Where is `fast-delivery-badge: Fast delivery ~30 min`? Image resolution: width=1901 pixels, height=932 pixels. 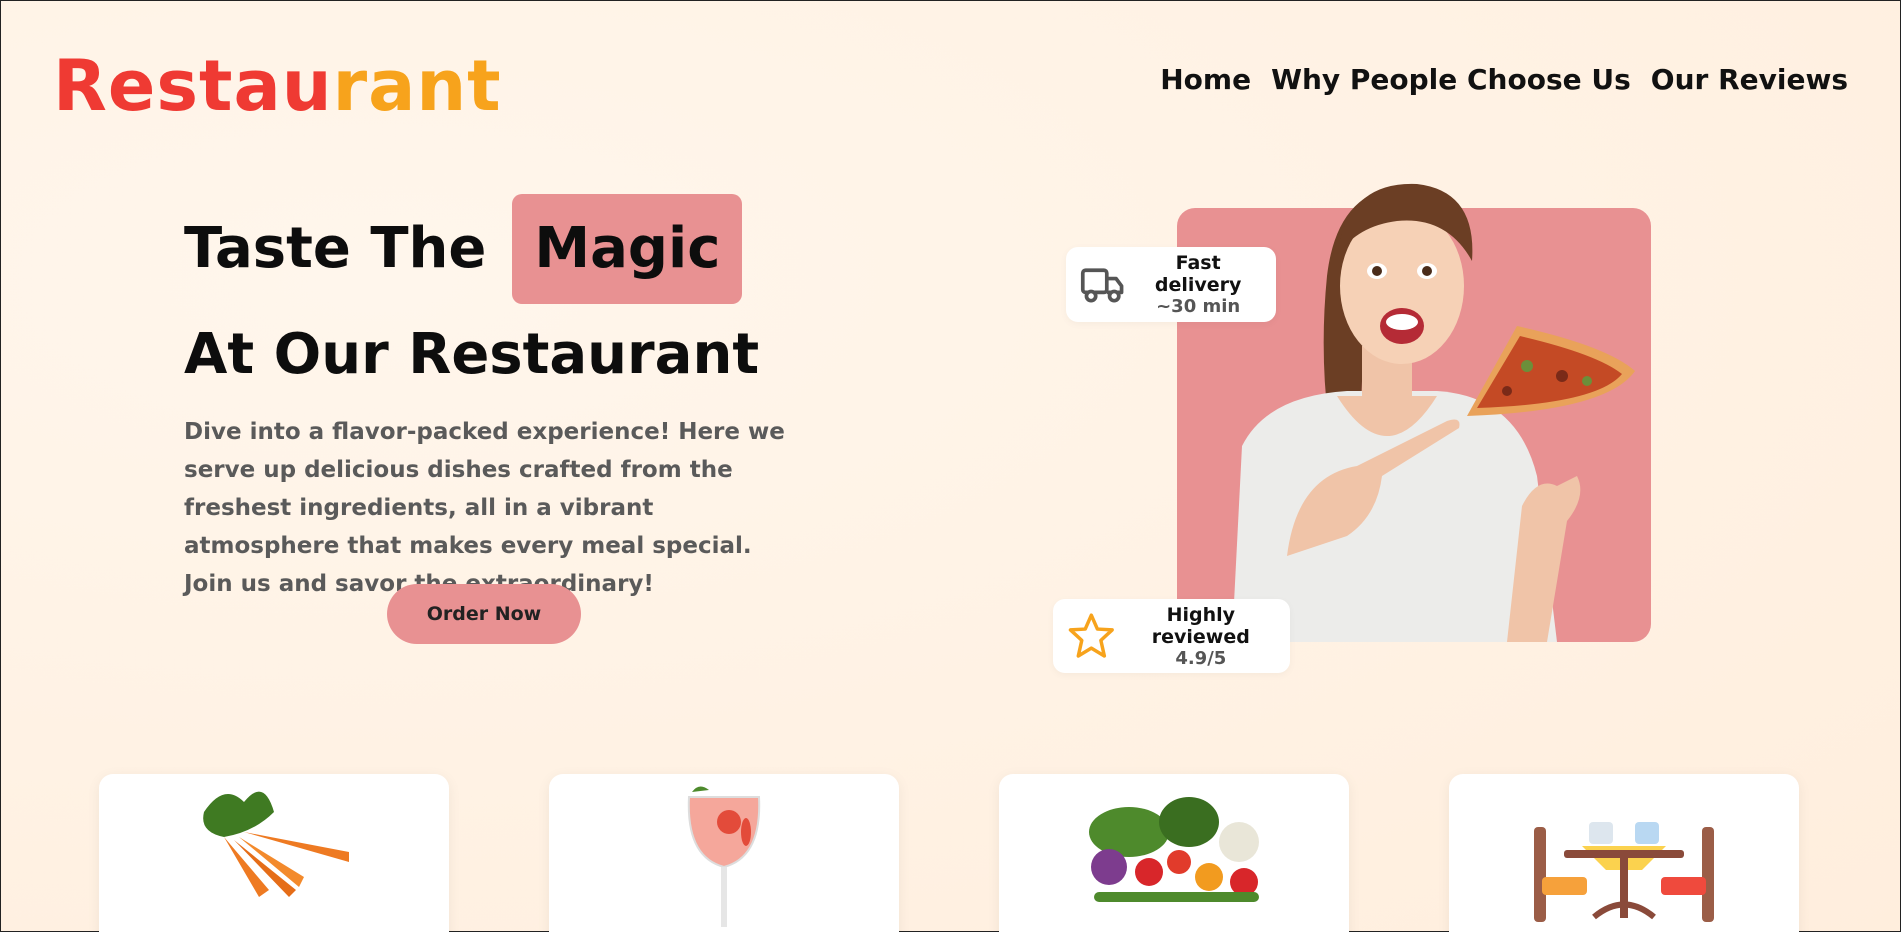 fast-delivery-badge: Fast delivery ~30 min is located at coordinates (1171, 284).